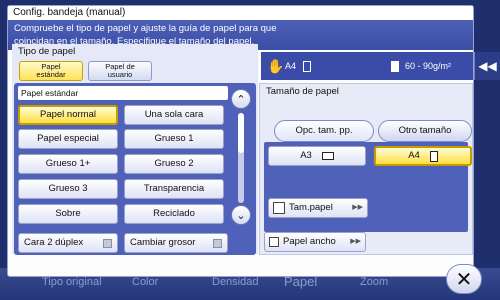  I want to click on paper-option-thick-2: Grueso 2, so click(174, 164).